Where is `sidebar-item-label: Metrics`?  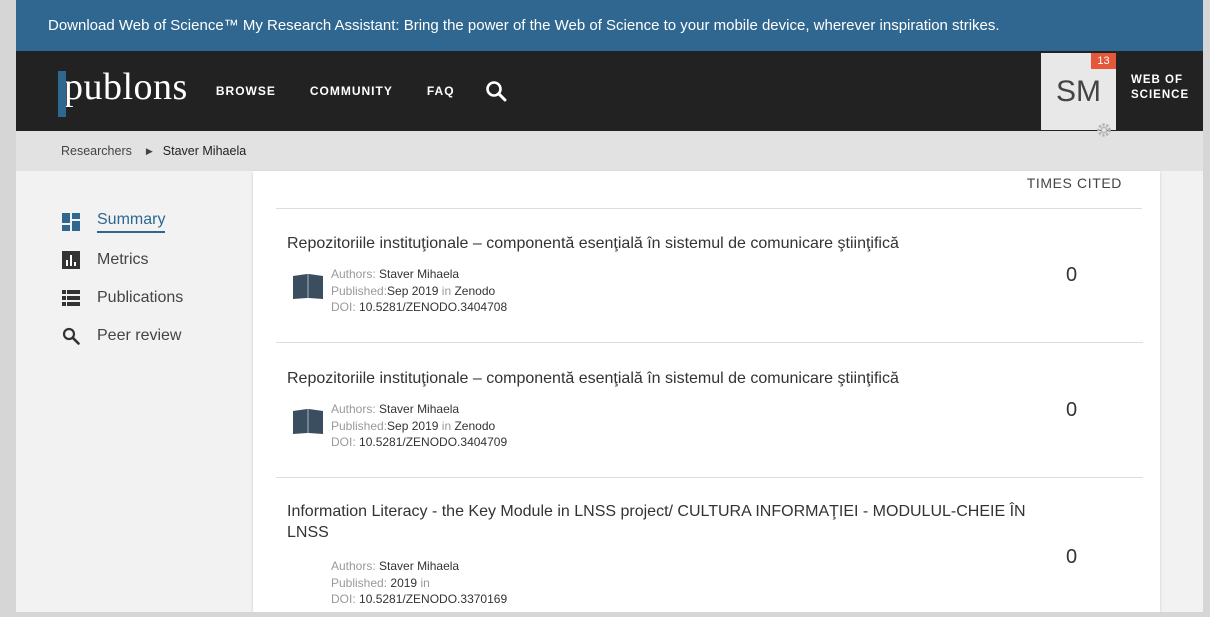 sidebar-item-label: Metrics is located at coordinates (123, 259).